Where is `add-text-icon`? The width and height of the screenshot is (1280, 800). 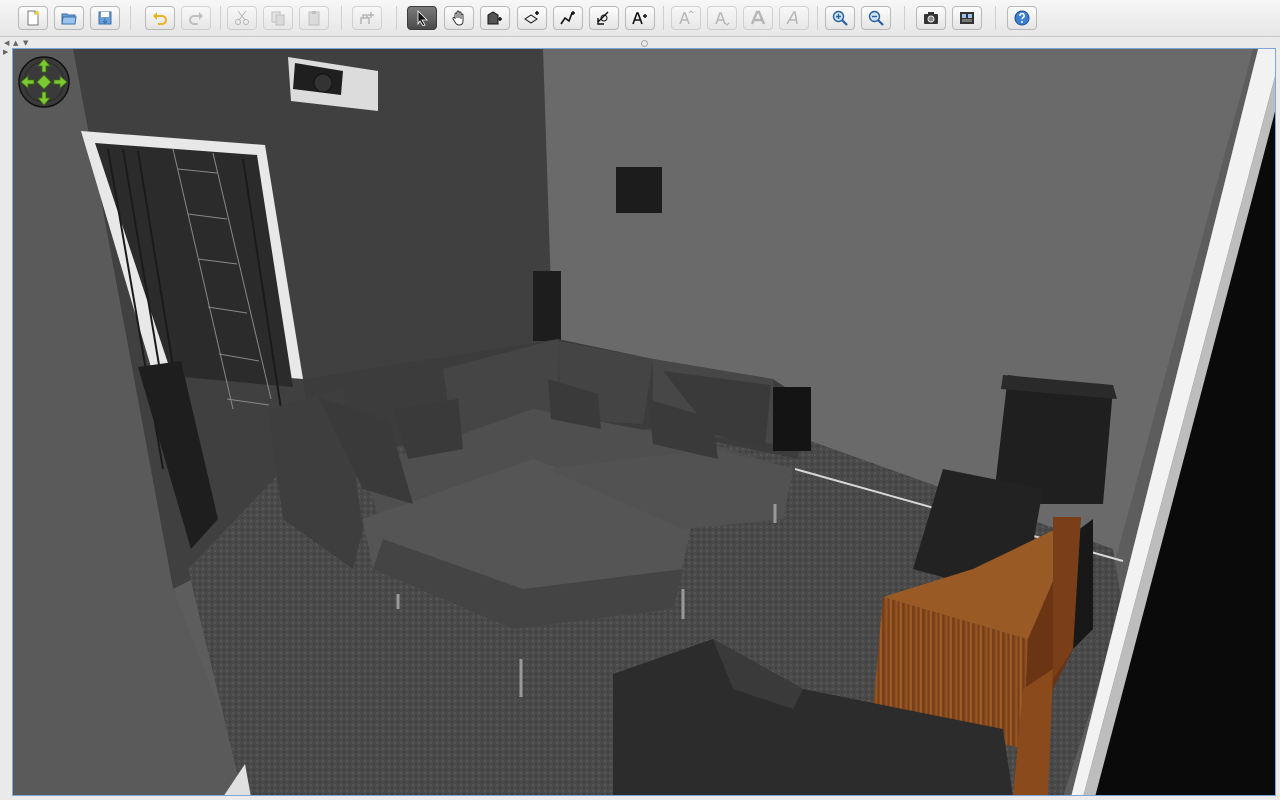
add-text-icon is located at coordinates (639, 18).